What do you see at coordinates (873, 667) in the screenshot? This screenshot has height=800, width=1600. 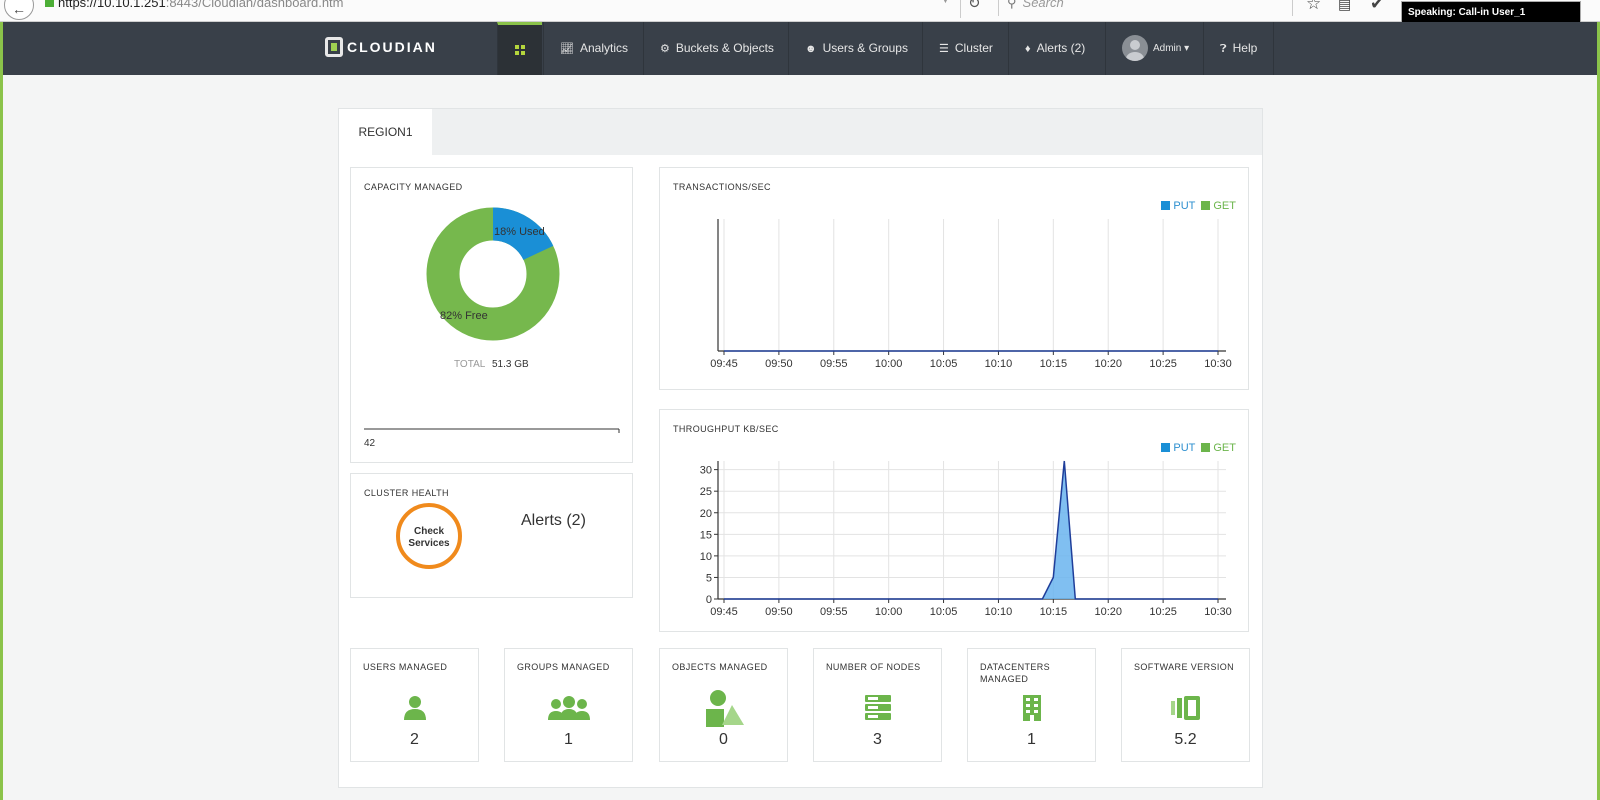 I see `stat-title: NUMBER OF NODES` at bounding box center [873, 667].